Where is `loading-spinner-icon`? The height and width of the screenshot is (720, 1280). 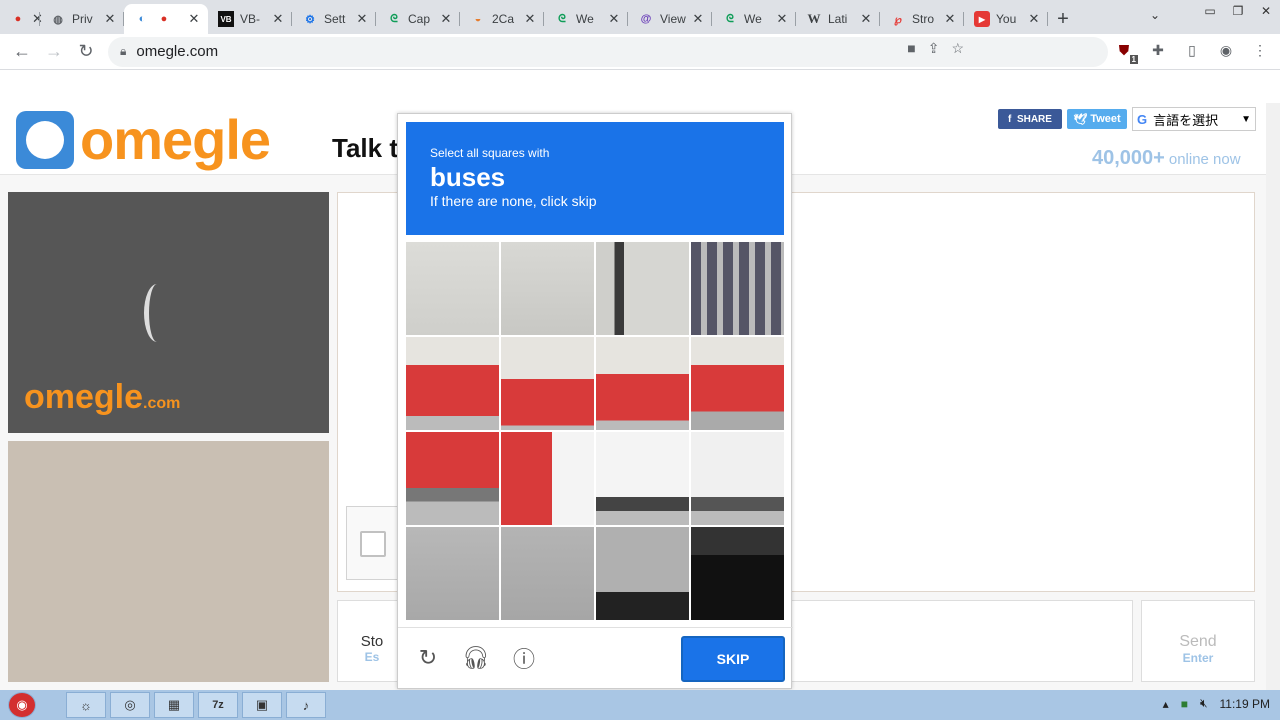
loading-spinner-icon is located at coordinates (157, 313).